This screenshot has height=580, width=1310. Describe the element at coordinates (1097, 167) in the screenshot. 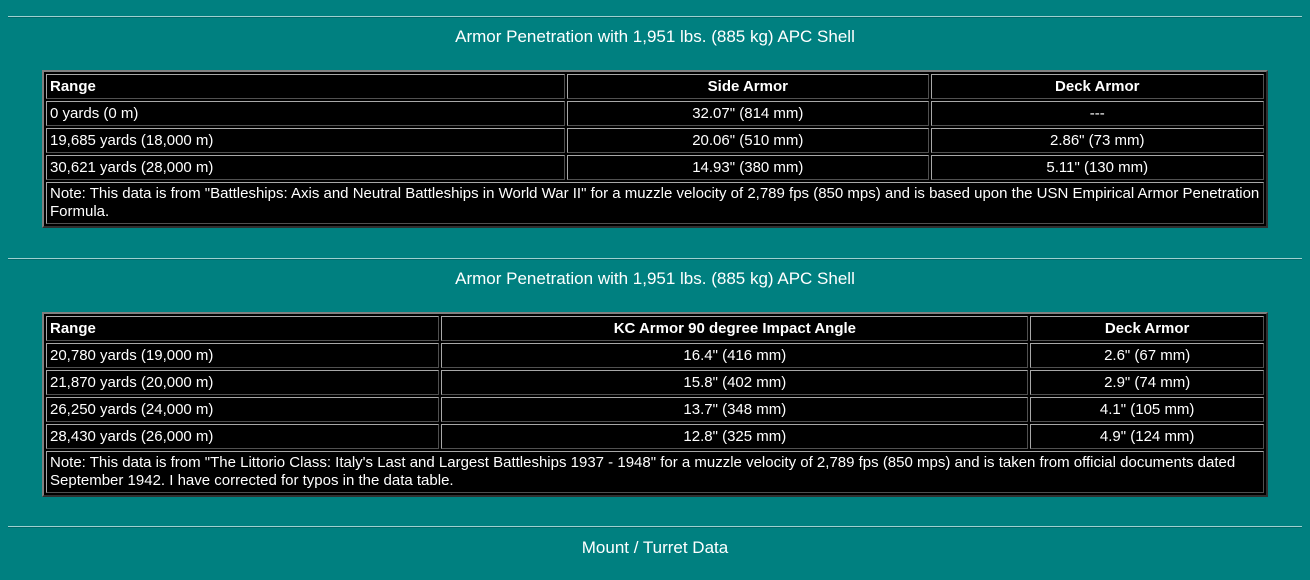

I see `cell-deck-armor: 5.11" (130 mm)` at that location.